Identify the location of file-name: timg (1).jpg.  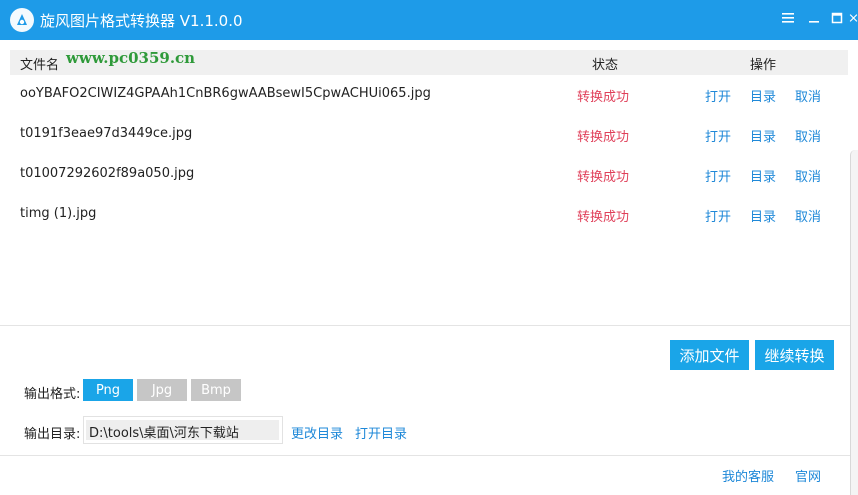
(58, 213).